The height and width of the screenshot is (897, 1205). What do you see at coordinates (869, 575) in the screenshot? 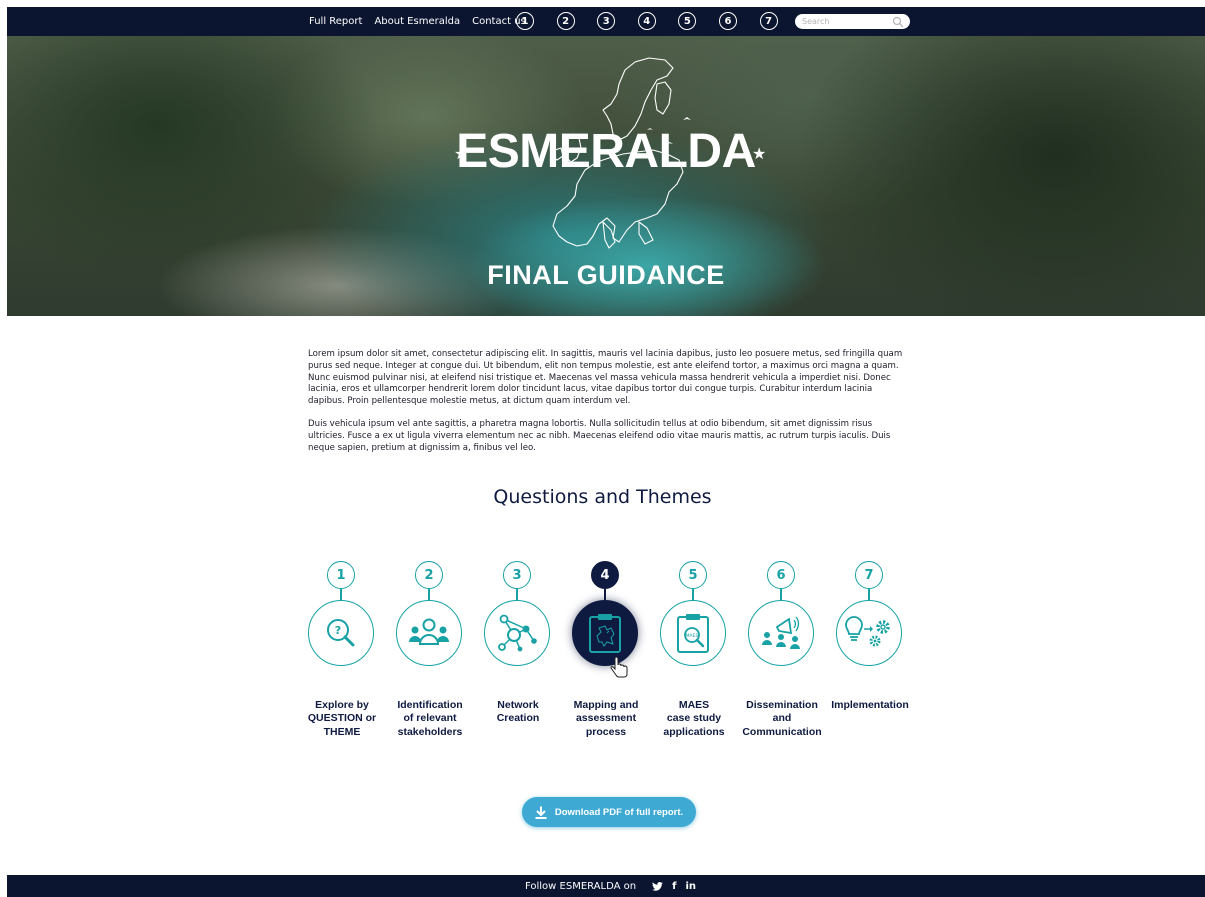
I see `theme-number: 7` at bounding box center [869, 575].